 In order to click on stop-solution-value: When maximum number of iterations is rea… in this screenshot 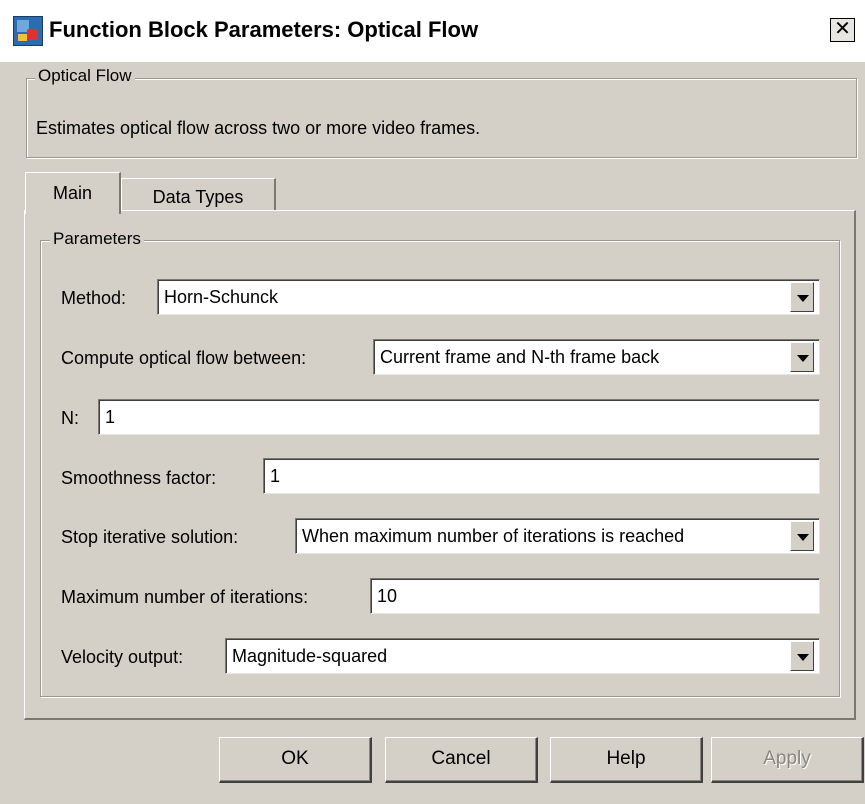, I will do `click(493, 536)`.